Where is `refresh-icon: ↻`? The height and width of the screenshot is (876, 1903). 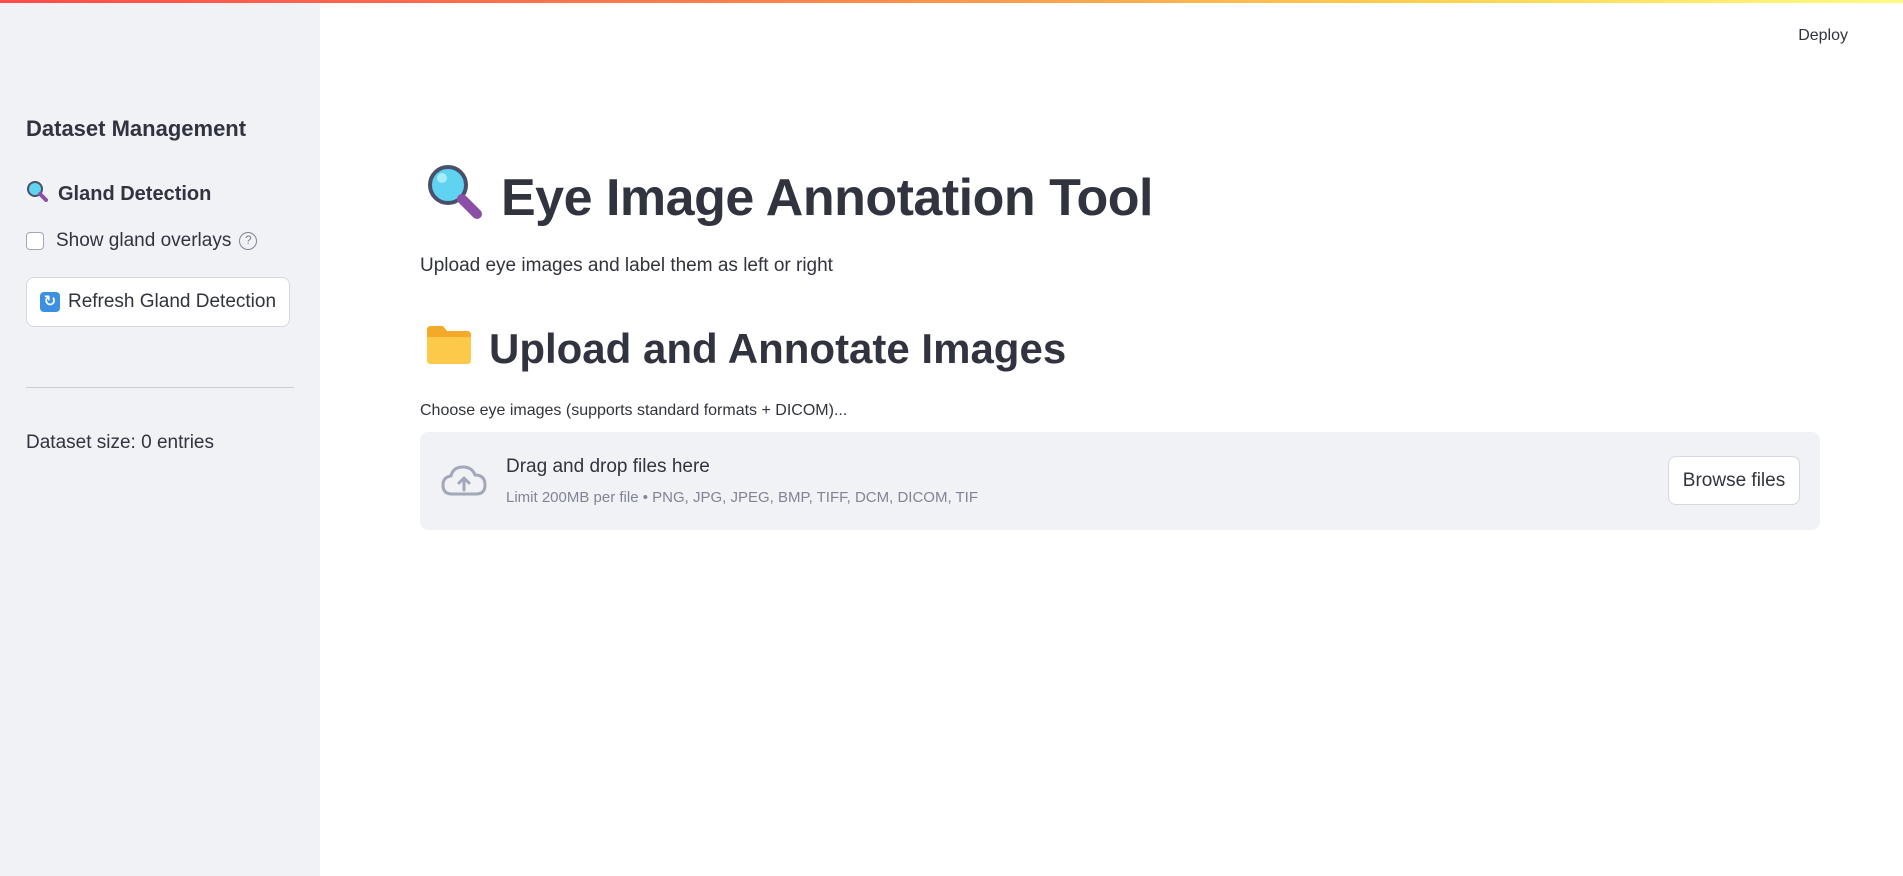
refresh-icon: ↻ is located at coordinates (49, 302).